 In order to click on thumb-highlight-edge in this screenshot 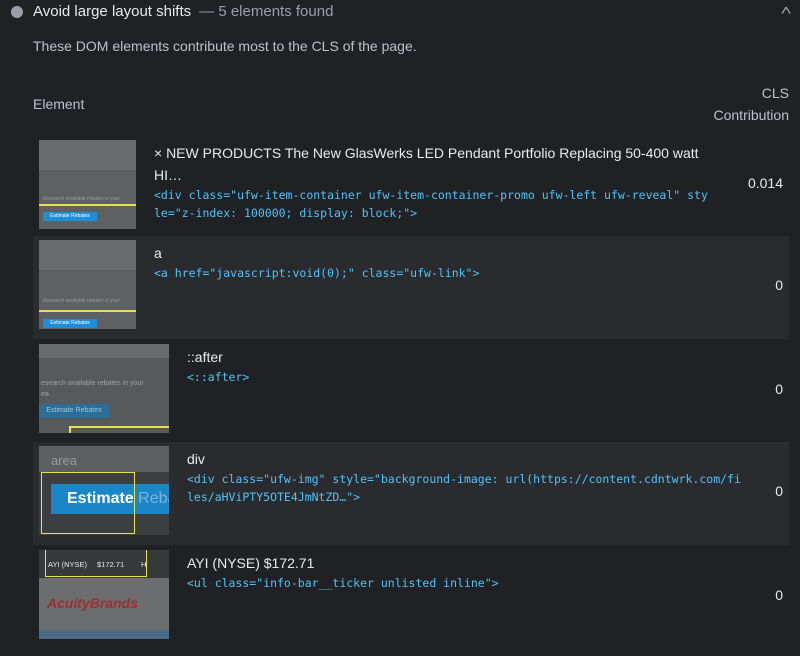, I will do `click(70, 429)`.